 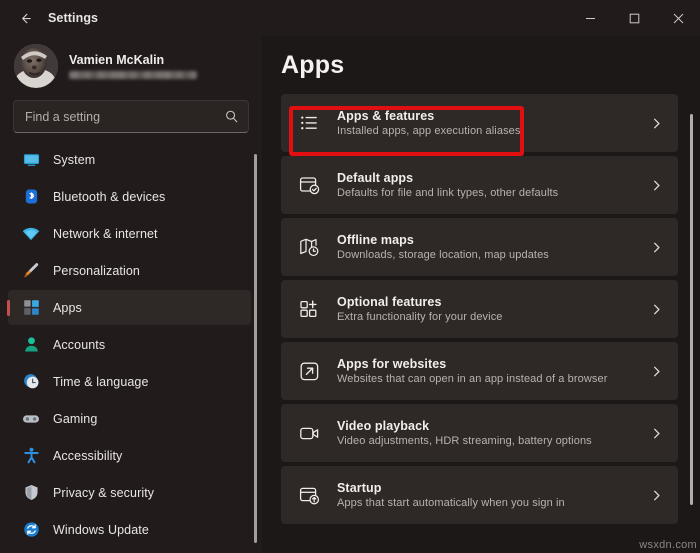 I want to click on bluetooth-icon, so click(x=31, y=197).